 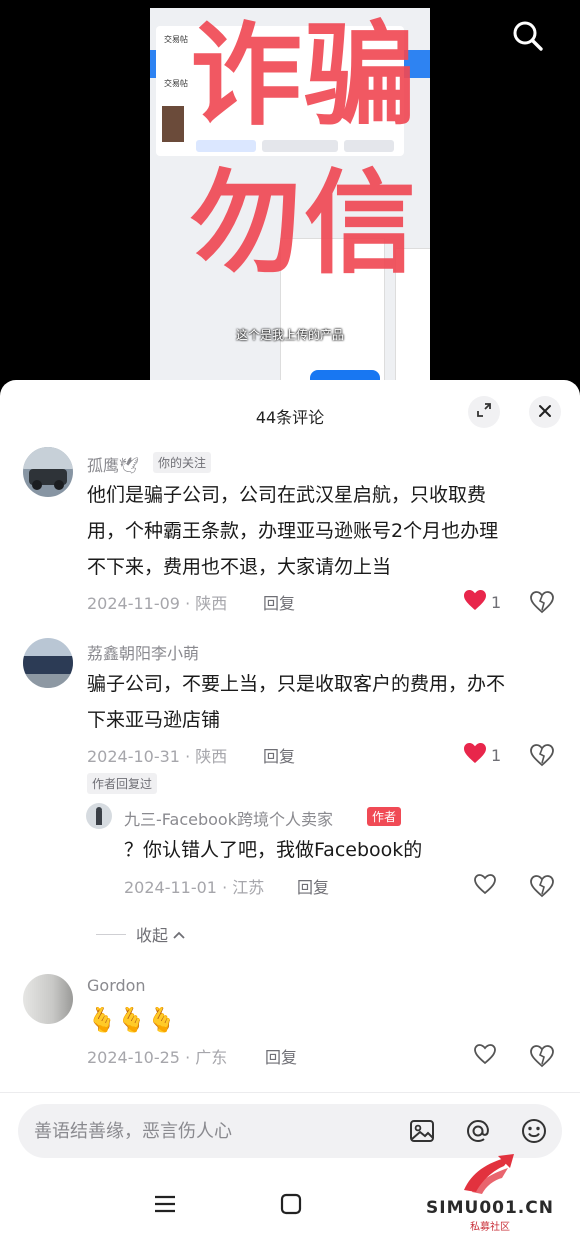 I want to click on collapse-label: 收起, so click(x=152, y=935).